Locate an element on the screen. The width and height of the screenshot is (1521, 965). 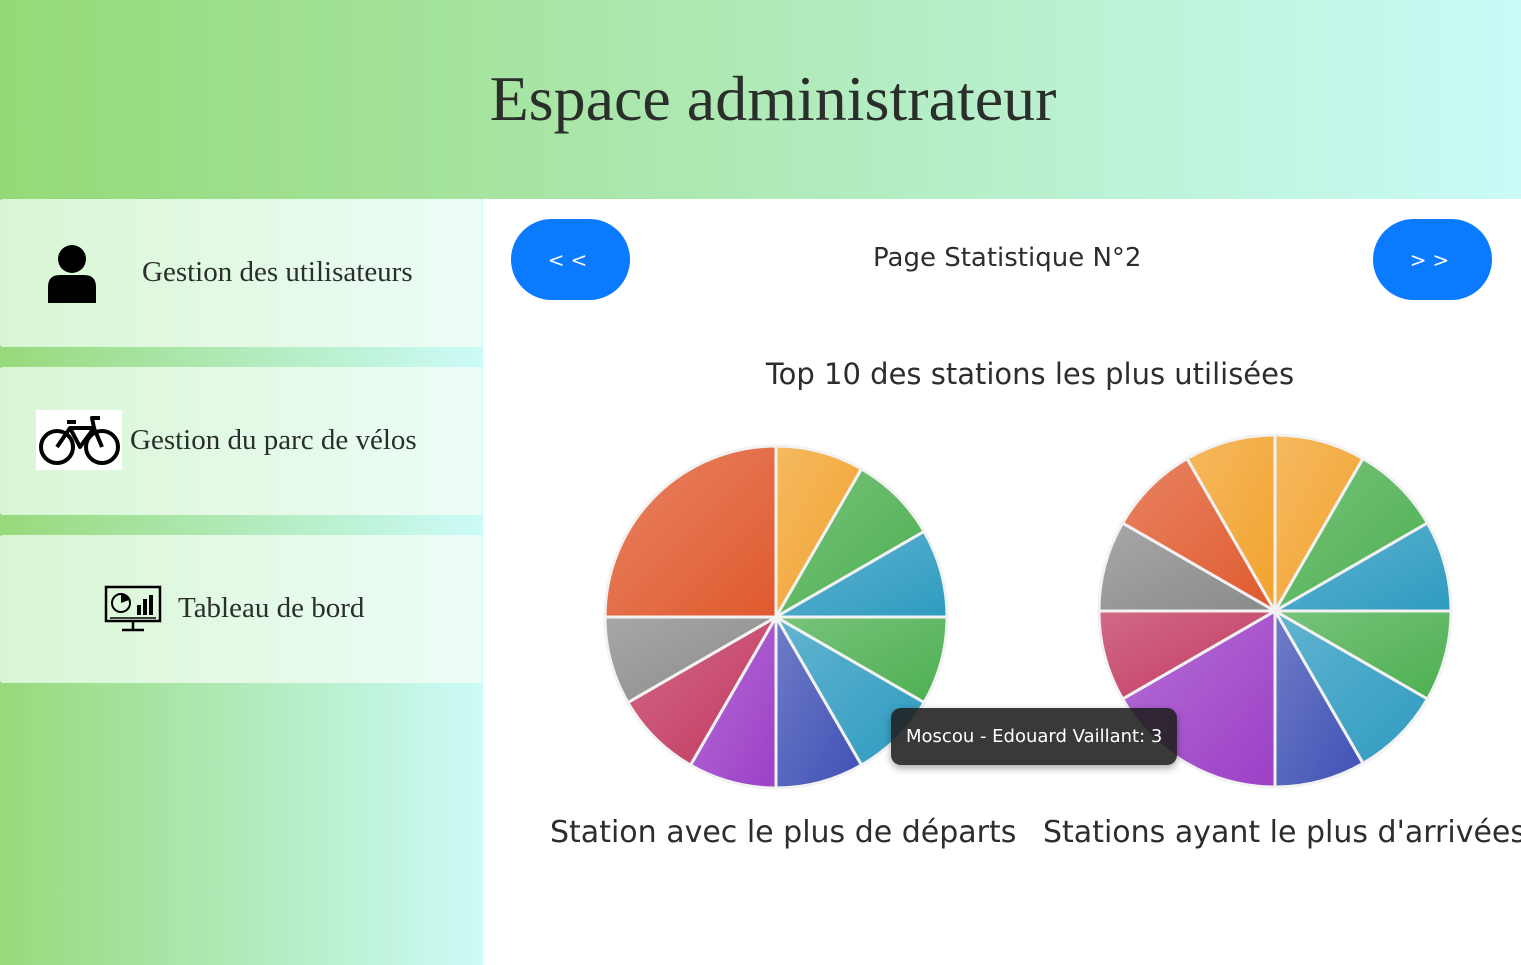
user-icon is located at coordinates (72, 275).